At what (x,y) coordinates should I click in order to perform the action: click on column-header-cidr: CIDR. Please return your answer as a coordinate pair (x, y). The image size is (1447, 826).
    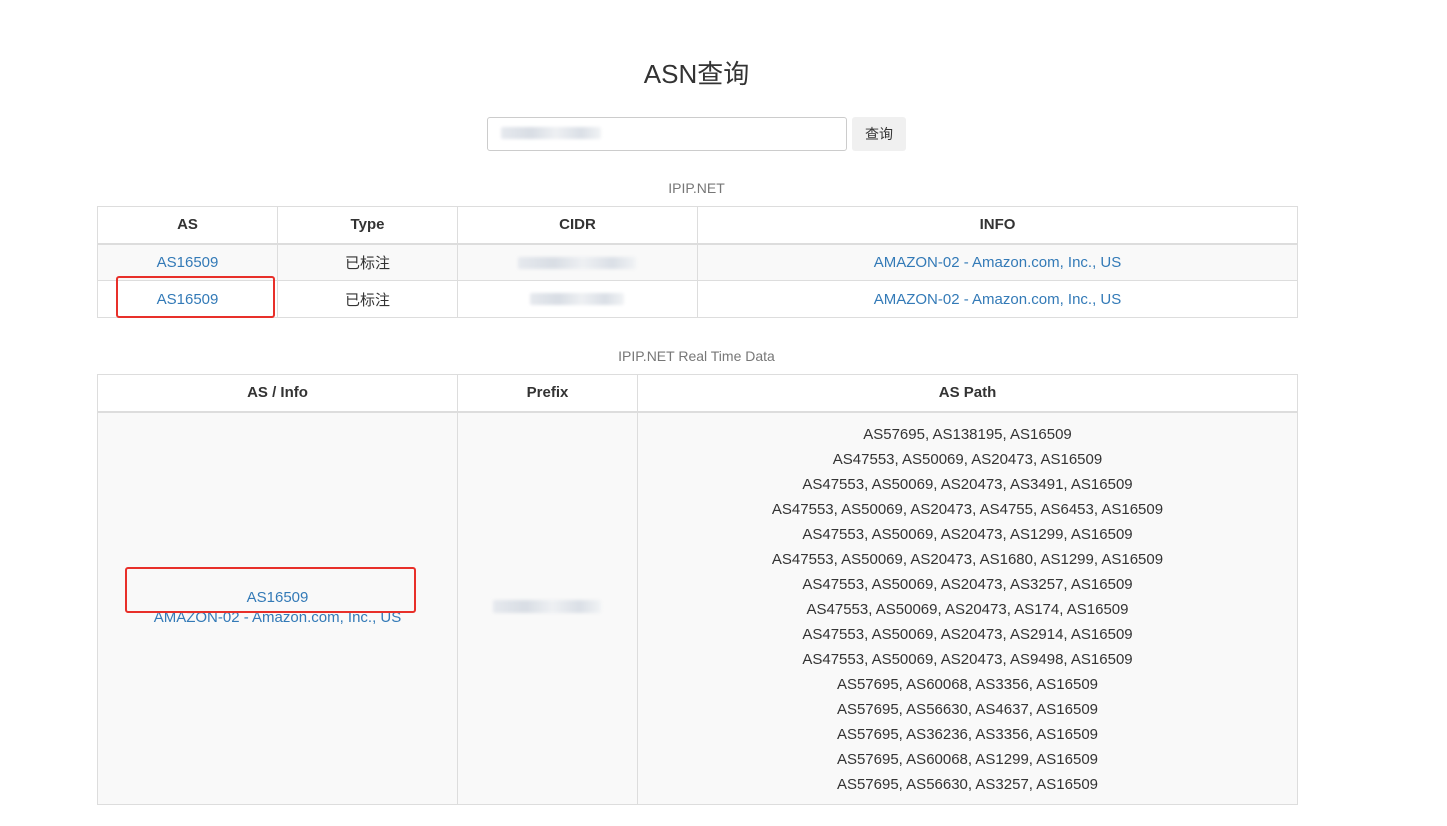
    Looking at the image, I should click on (577, 225).